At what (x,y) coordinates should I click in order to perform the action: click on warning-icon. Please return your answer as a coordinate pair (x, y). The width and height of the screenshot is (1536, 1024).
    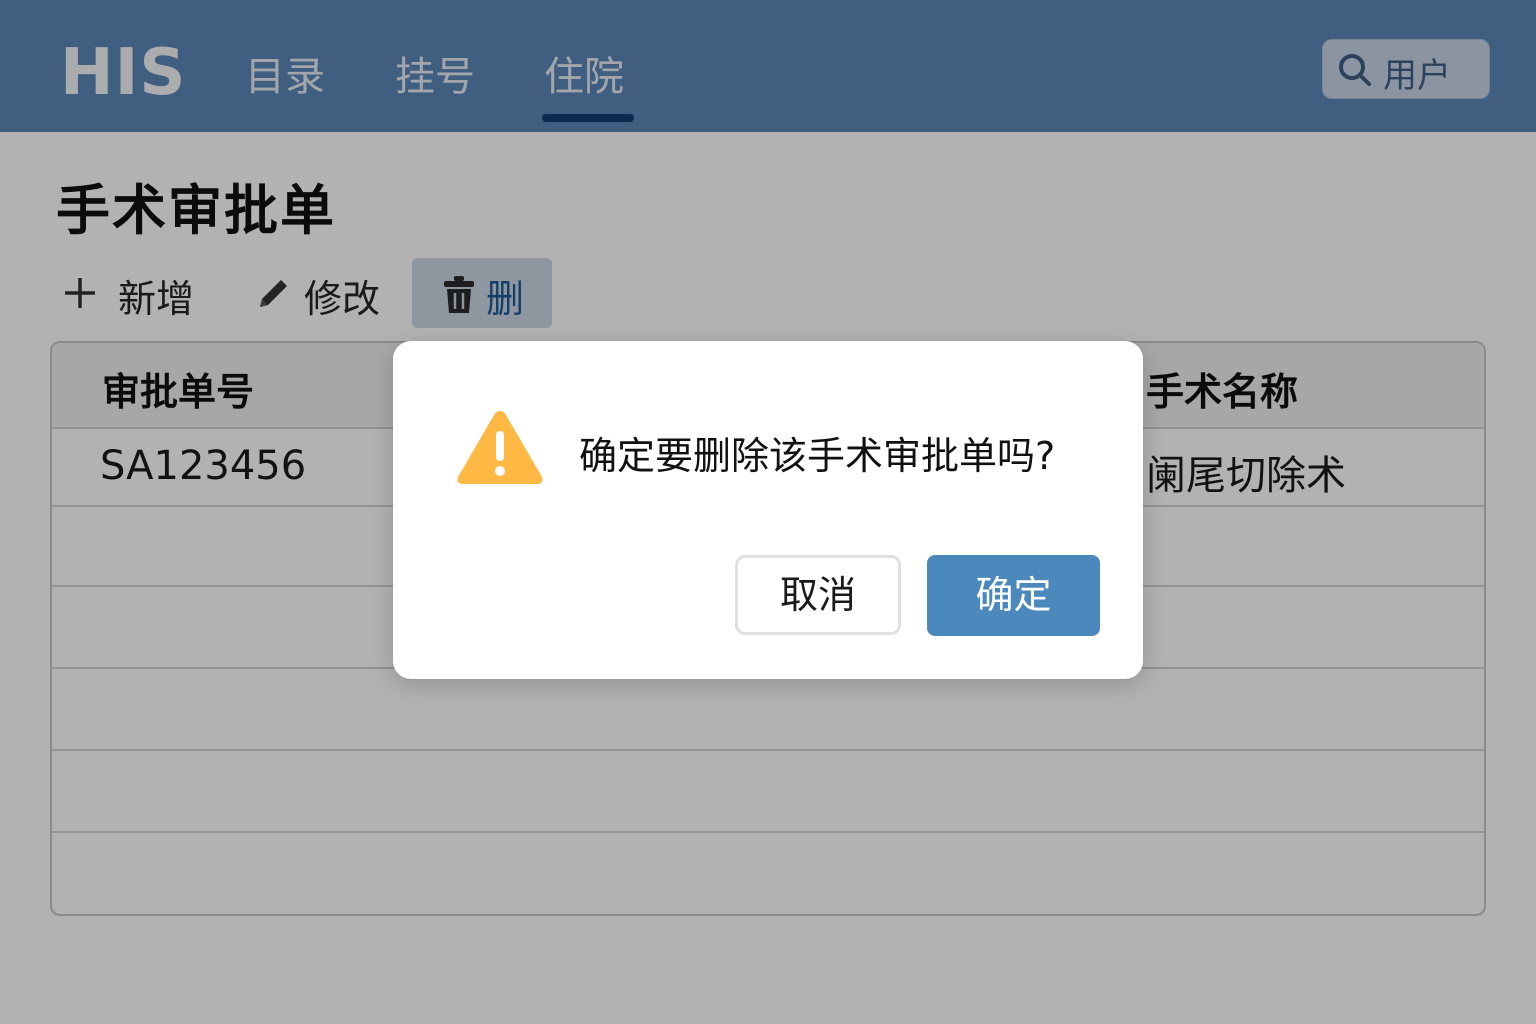
    Looking at the image, I should click on (500, 447).